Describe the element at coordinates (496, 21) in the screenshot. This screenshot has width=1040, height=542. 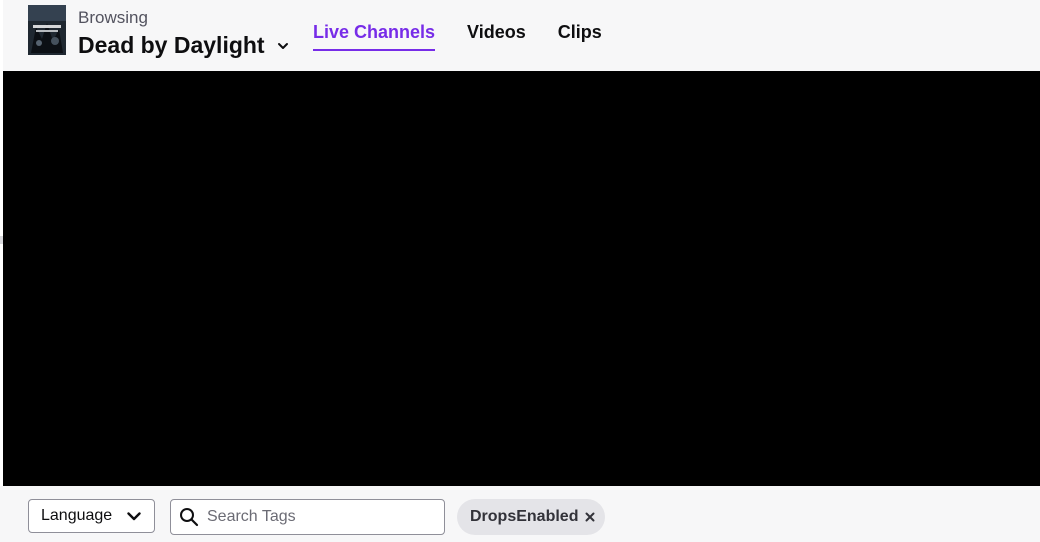
I see `tab-videos: Videos` at that location.